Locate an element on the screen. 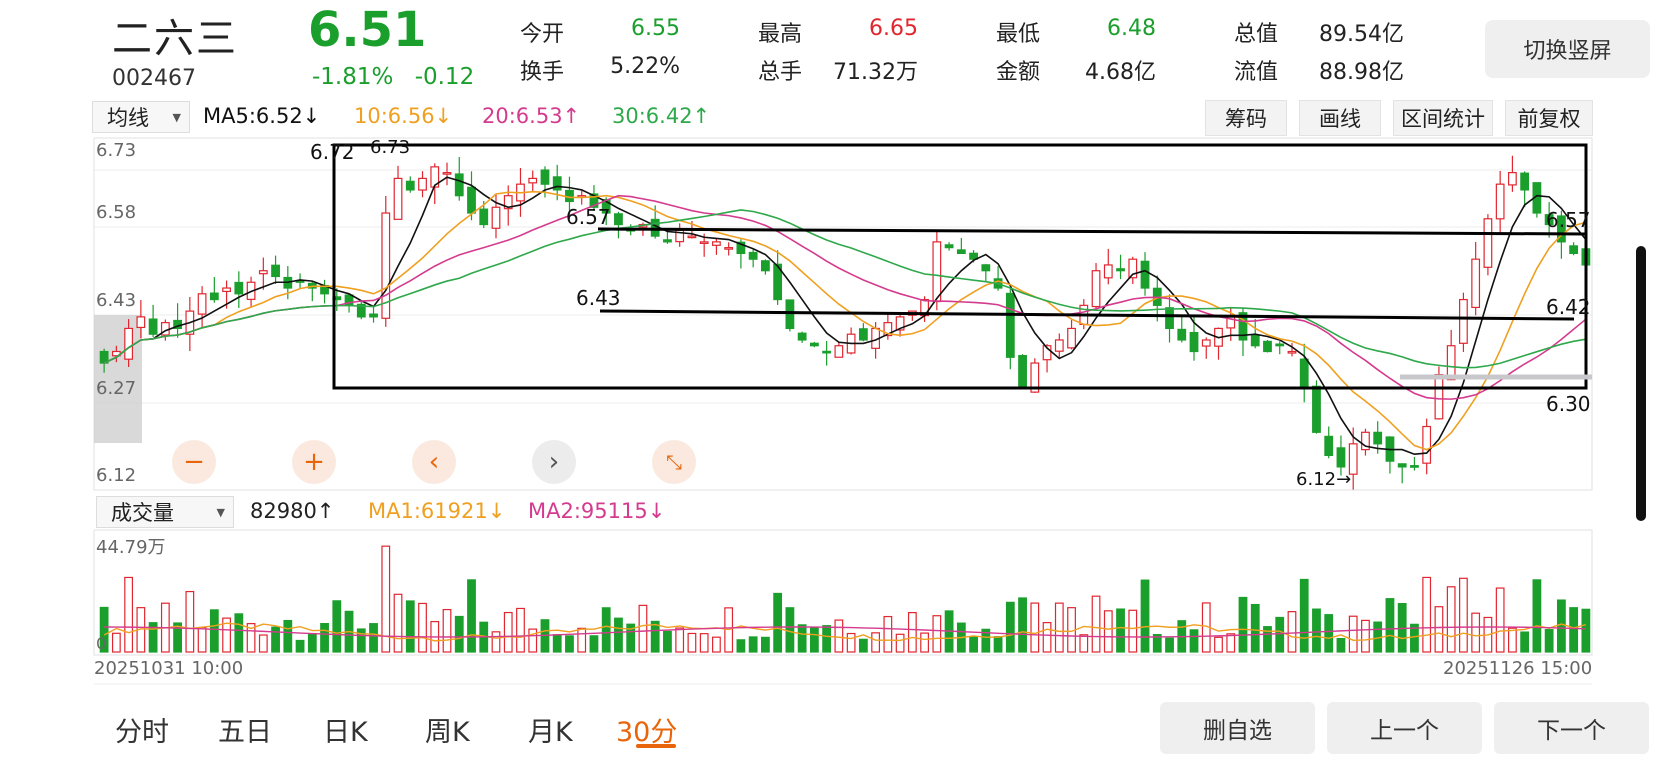  annotation-high-left: 6.72 is located at coordinates (332, 152).